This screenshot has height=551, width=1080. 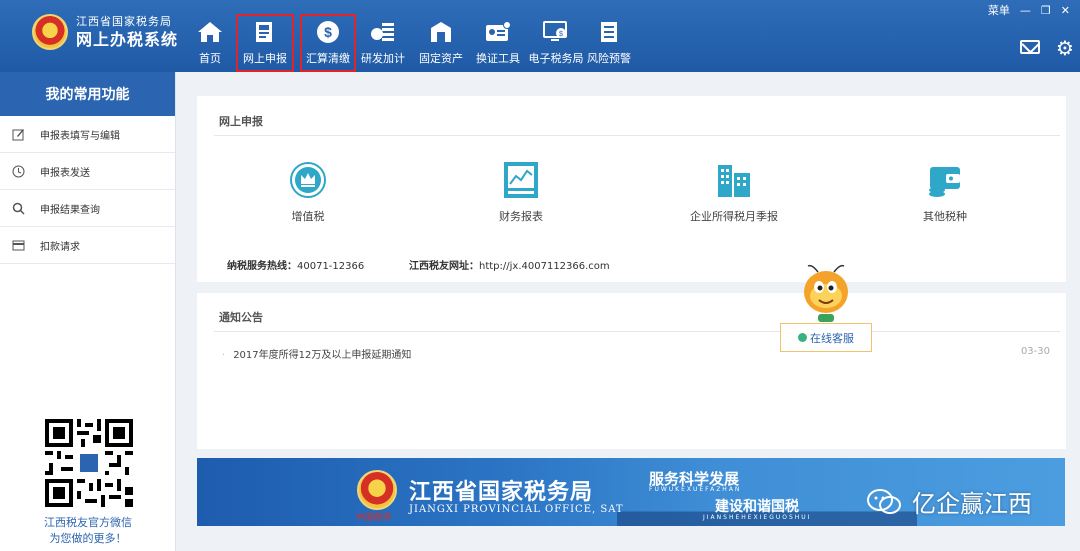 I want to click on coins-icon, so click(x=383, y=32).